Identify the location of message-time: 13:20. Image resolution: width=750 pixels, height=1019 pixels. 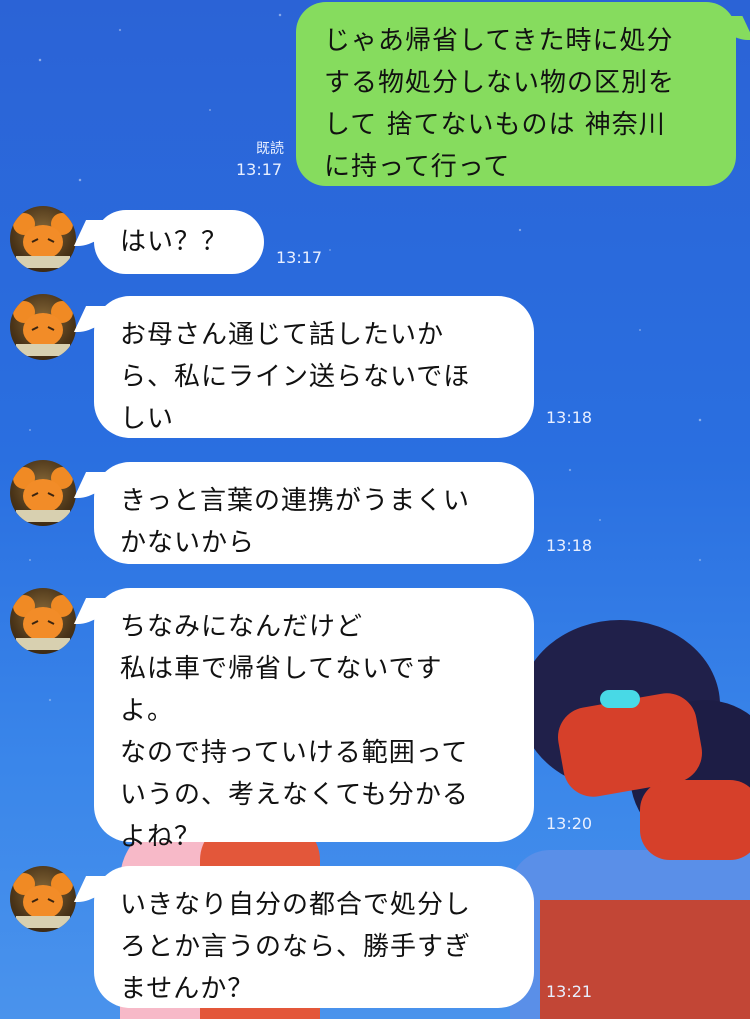
(569, 823).